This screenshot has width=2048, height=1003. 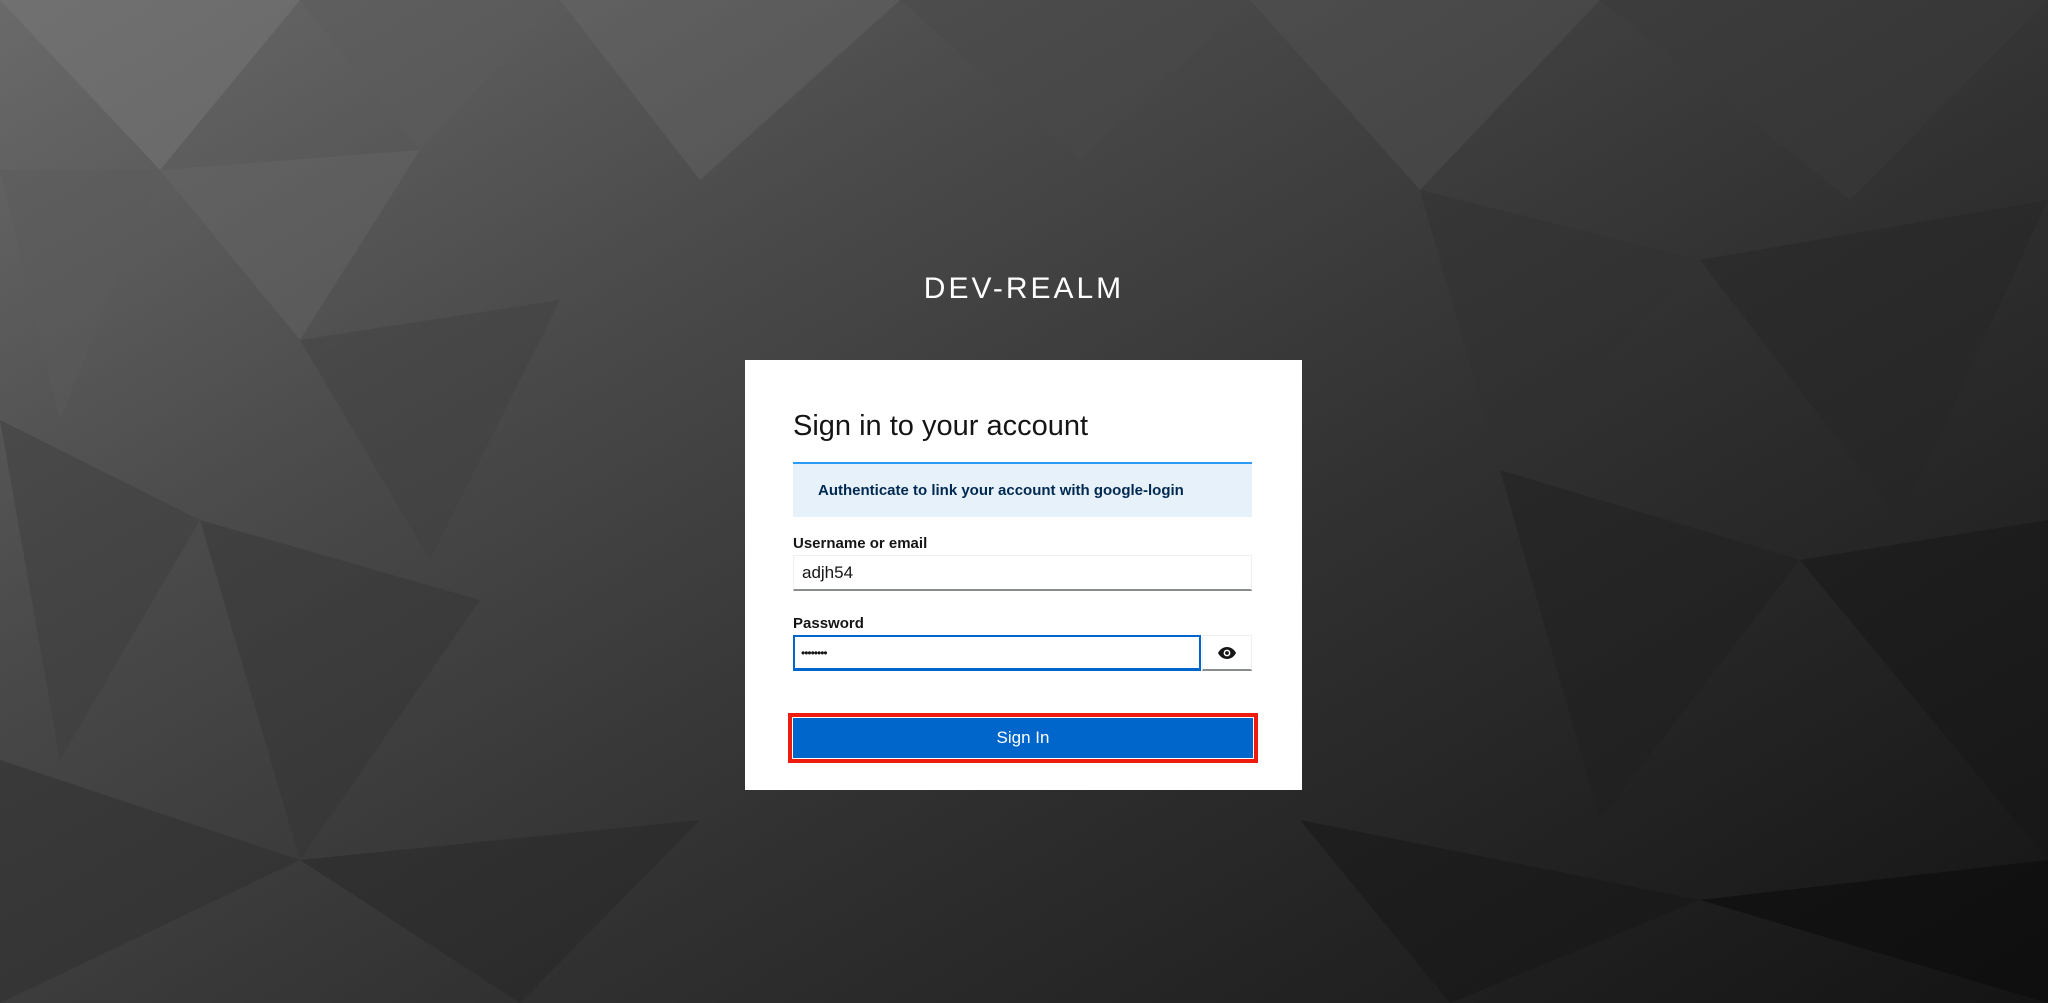 What do you see at coordinates (860, 543) in the screenshot?
I see `username-label: Username or email` at bounding box center [860, 543].